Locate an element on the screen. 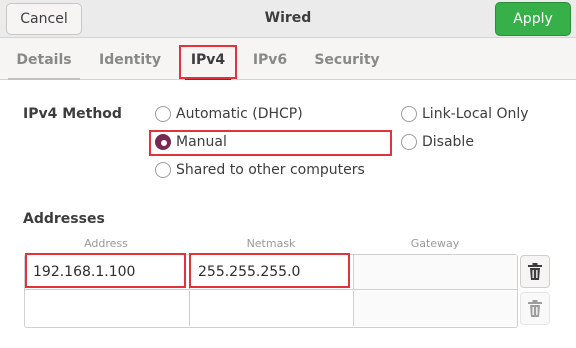 The width and height of the screenshot is (576, 348). header-bar: Cancel Wired Apply is located at coordinates (288, 19).